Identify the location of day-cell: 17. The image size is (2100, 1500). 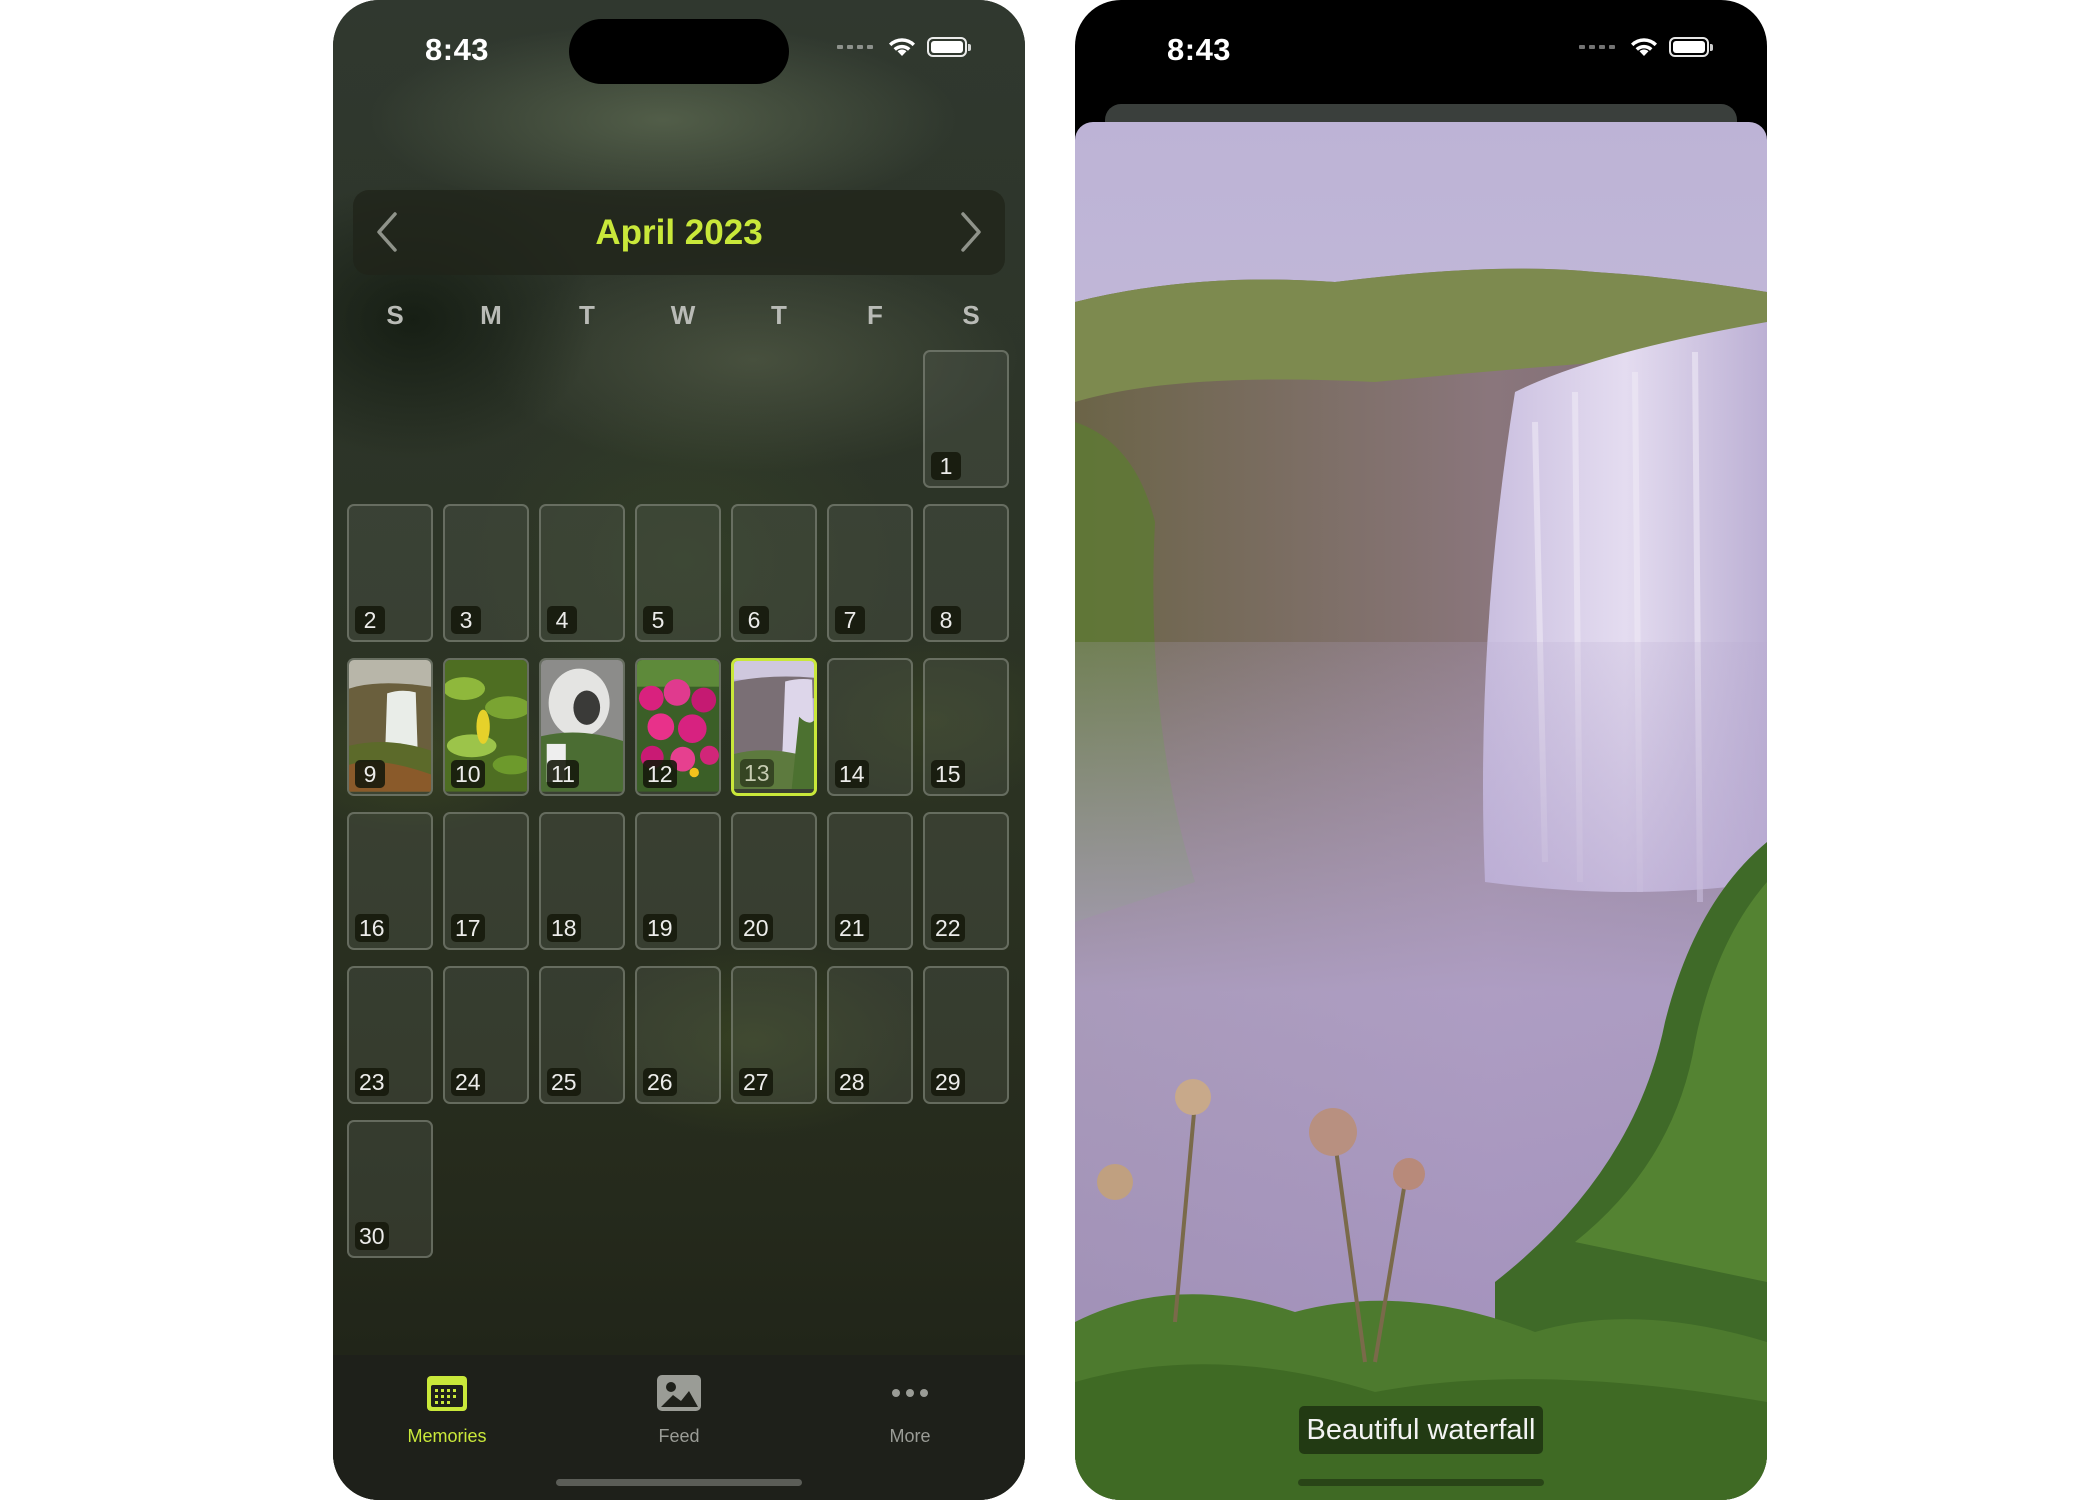
(486, 881).